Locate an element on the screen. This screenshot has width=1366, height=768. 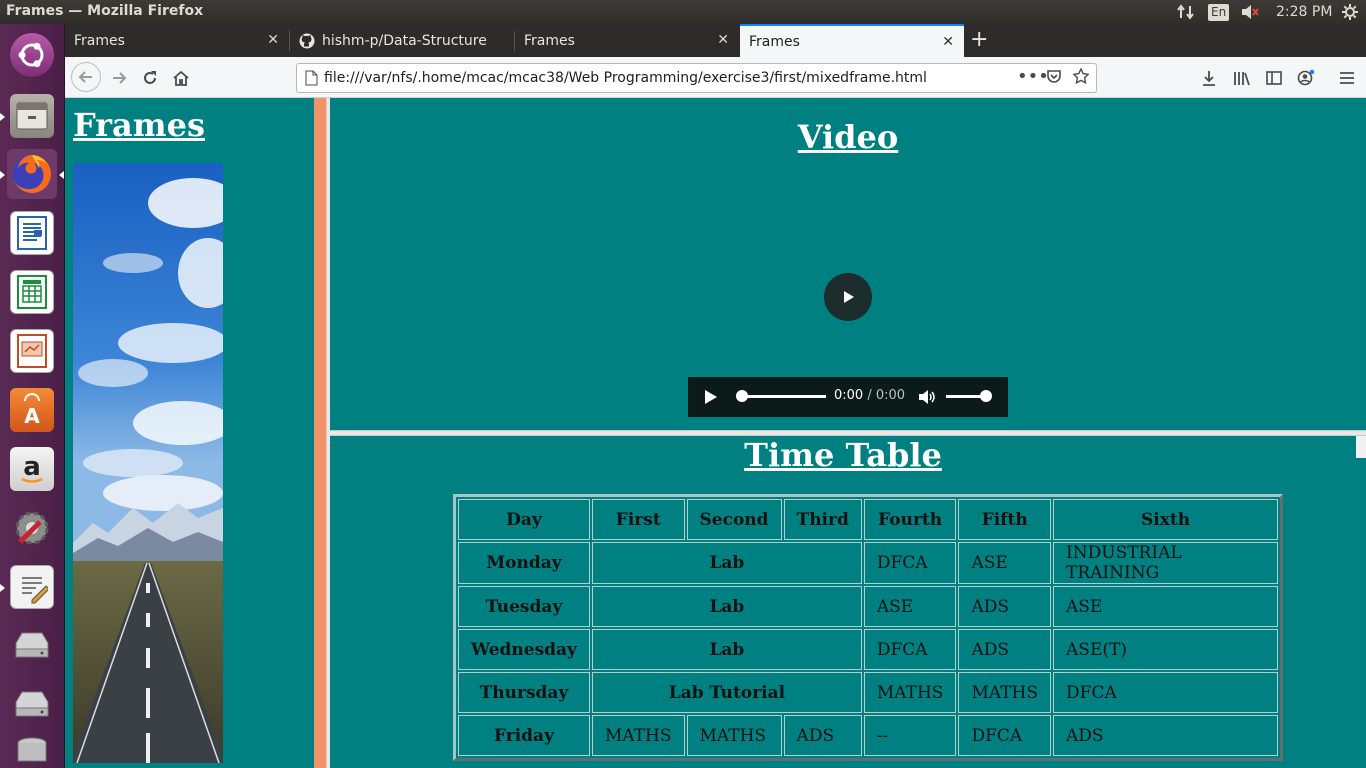
header-cell: Second is located at coordinates (734, 519).